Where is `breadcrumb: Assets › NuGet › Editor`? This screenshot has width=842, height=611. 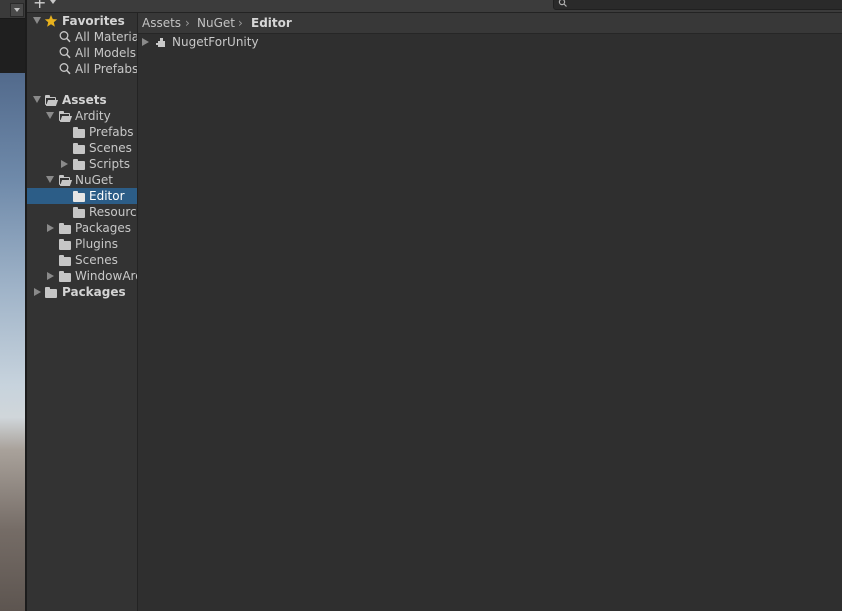 breadcrumb: Assets › NuGet › Editor is located at coordinates (490, 23).